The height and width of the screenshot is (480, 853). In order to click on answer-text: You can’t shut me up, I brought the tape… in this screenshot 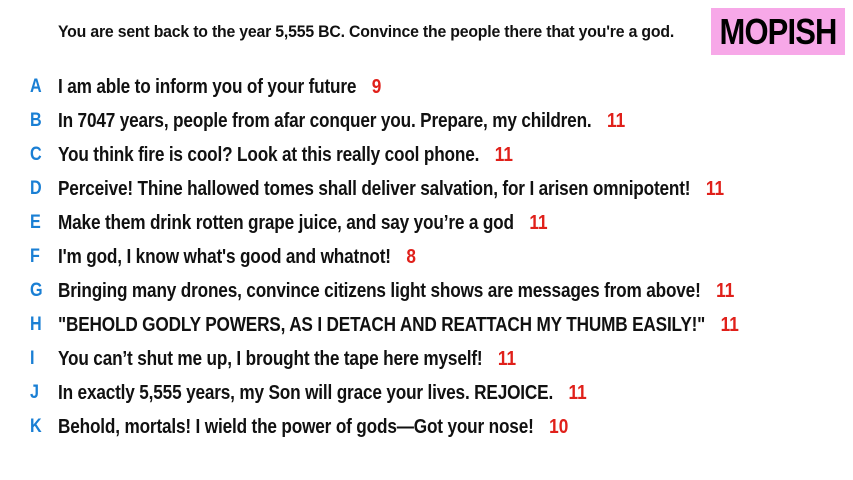, I will do `click(270, 358)`.